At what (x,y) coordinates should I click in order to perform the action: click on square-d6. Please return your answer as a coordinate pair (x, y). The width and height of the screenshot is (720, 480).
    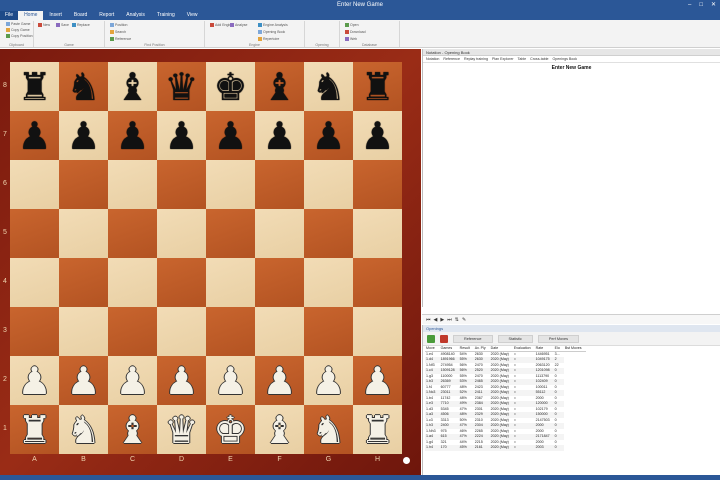
    Looking at the image, I should click on (181, 184).